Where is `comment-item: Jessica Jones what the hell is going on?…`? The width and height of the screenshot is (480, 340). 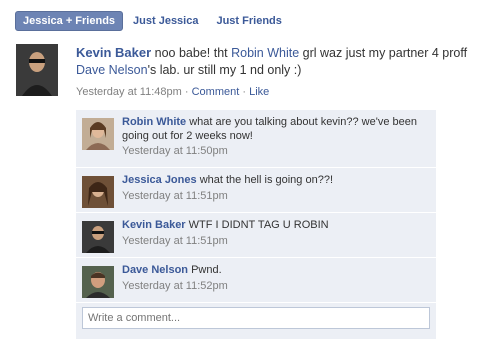
comment-item: Jessica Jones what the hell is going on?… is located at coordinates (256, 190).